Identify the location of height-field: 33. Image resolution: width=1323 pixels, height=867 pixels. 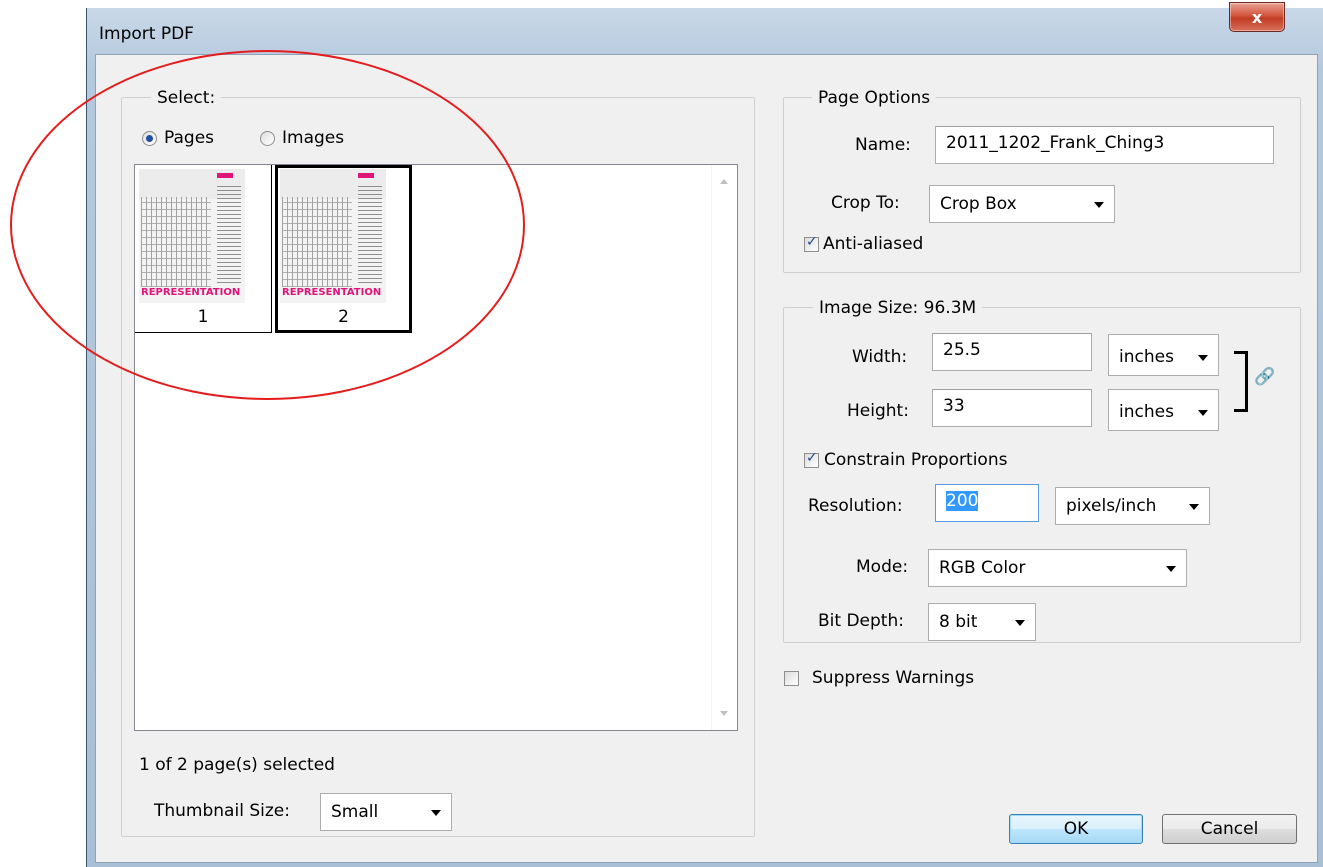
(1012, 408).